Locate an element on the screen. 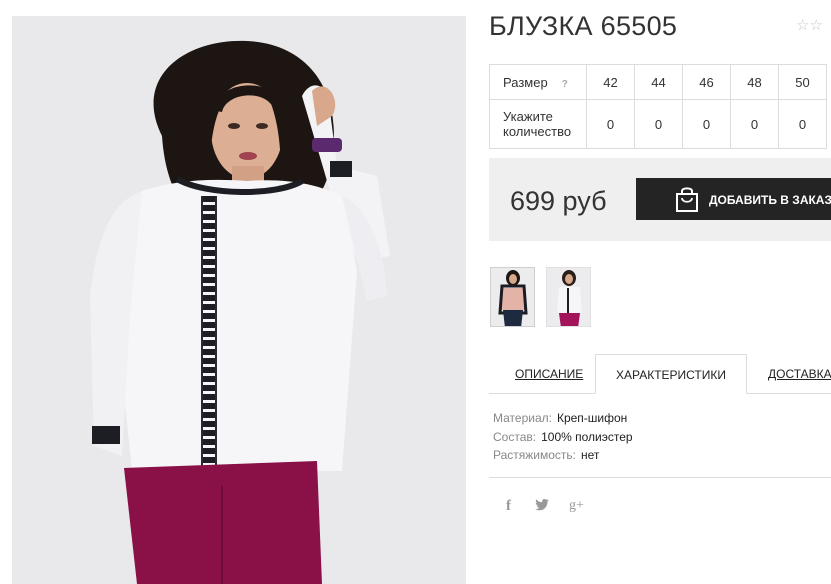 The width and height of the screenshot is (831, 584). size-48: 48 is located at coordinates (754, 82).